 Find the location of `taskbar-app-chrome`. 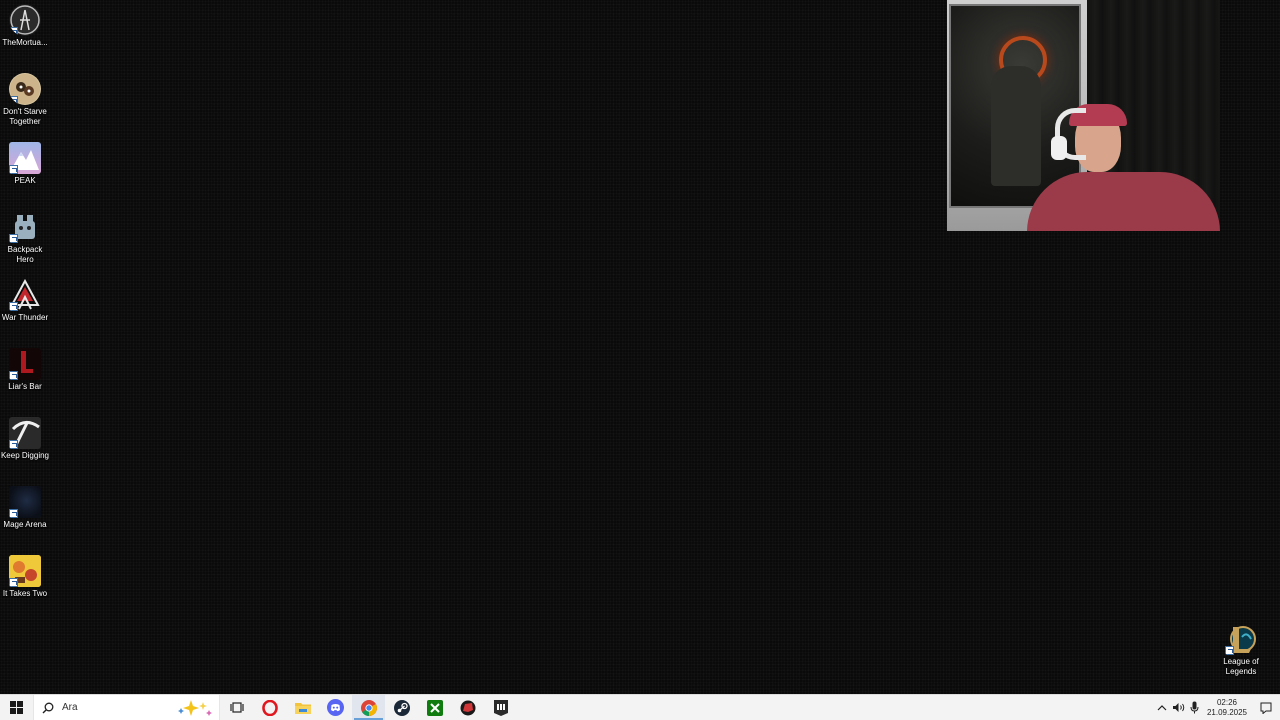

taskbar-app-chrome is located at coordinates (368, 707).